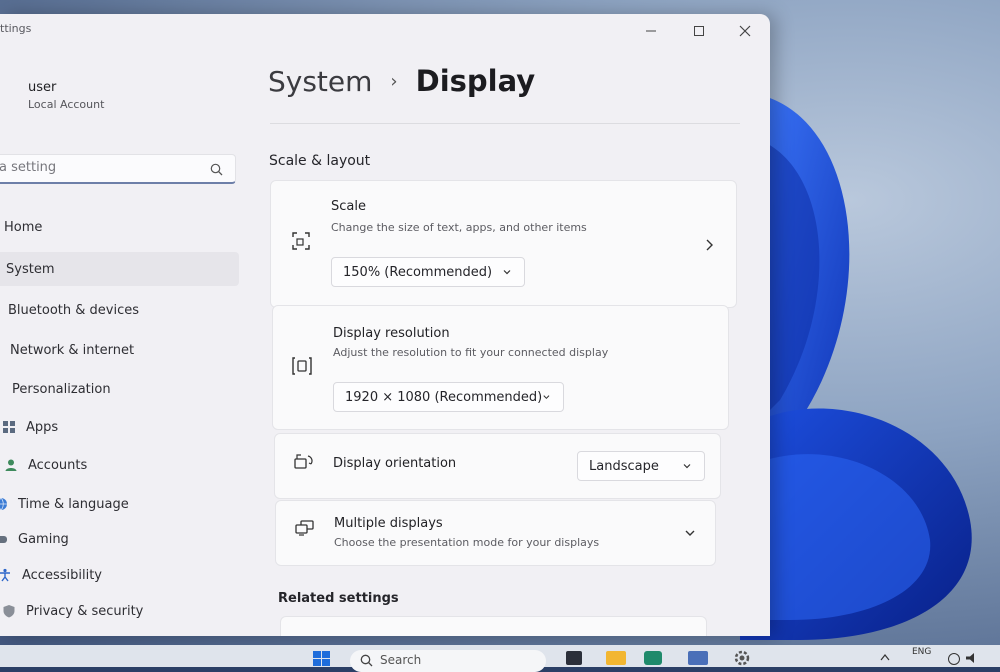 The image size is (1000, 672). Describe the element at coordinates (30, 269) in the screenshot. I see `sidebar-item-label: System` at that location.